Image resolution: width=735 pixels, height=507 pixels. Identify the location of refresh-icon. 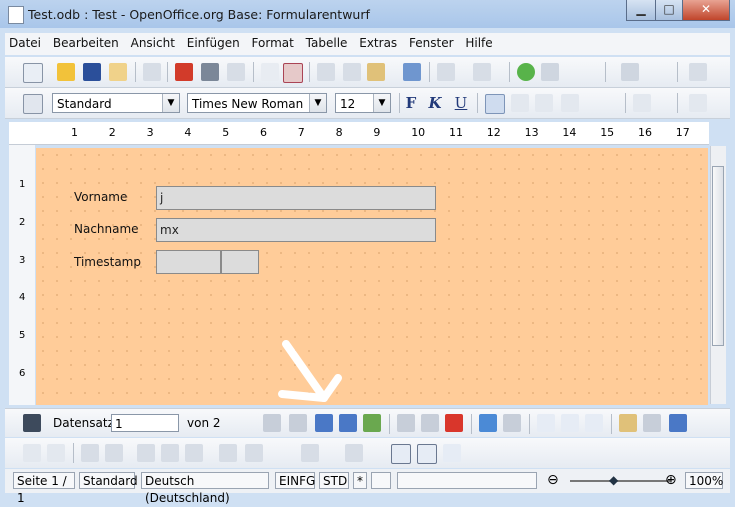
(488, 423).